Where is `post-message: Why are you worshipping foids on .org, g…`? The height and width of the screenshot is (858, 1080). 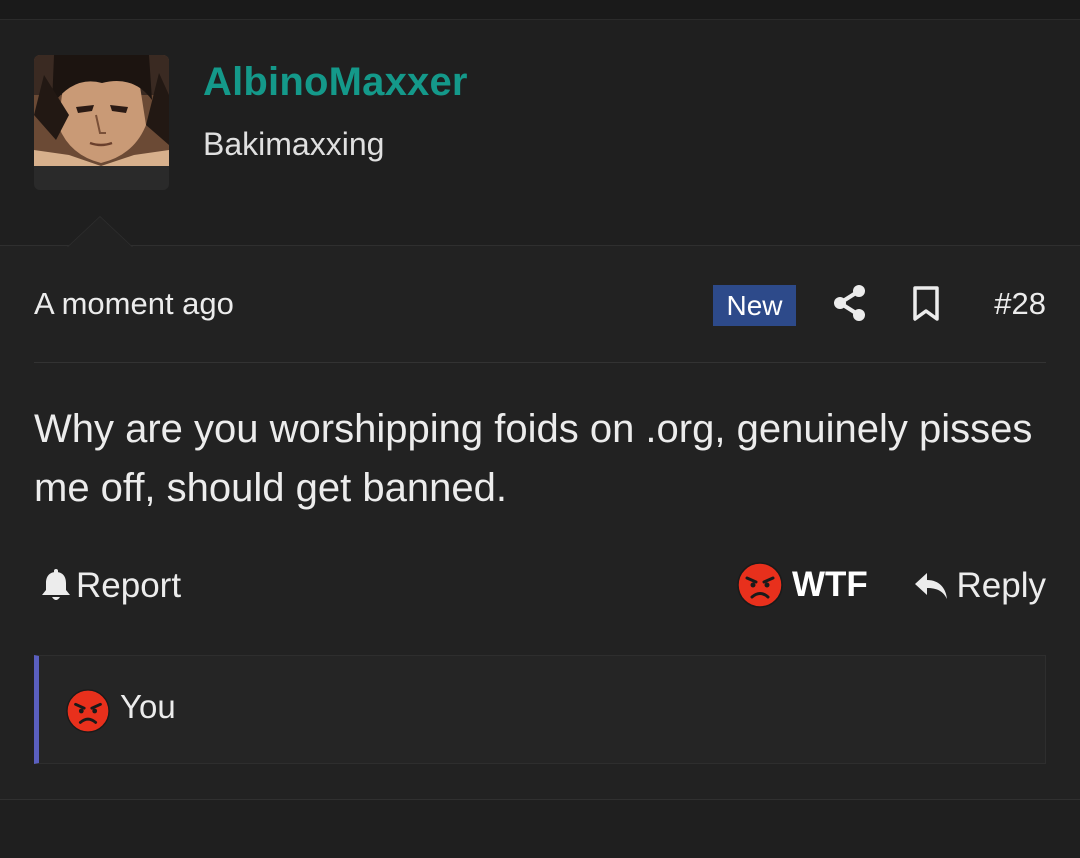
post-message: Why are you worshipping foids on .org, g… is located at coordinates (533, 458).